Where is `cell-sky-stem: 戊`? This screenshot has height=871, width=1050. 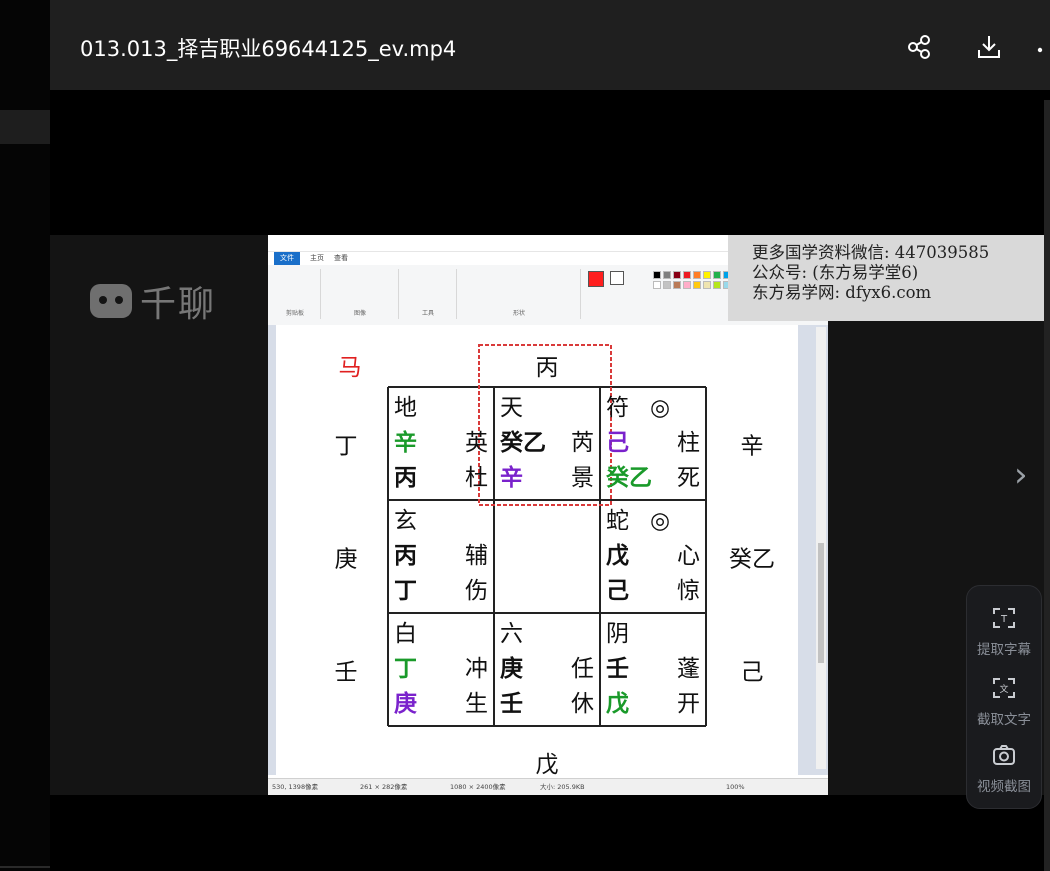
cell-sky-stem: 戊 is located at coordinates (617, 556).